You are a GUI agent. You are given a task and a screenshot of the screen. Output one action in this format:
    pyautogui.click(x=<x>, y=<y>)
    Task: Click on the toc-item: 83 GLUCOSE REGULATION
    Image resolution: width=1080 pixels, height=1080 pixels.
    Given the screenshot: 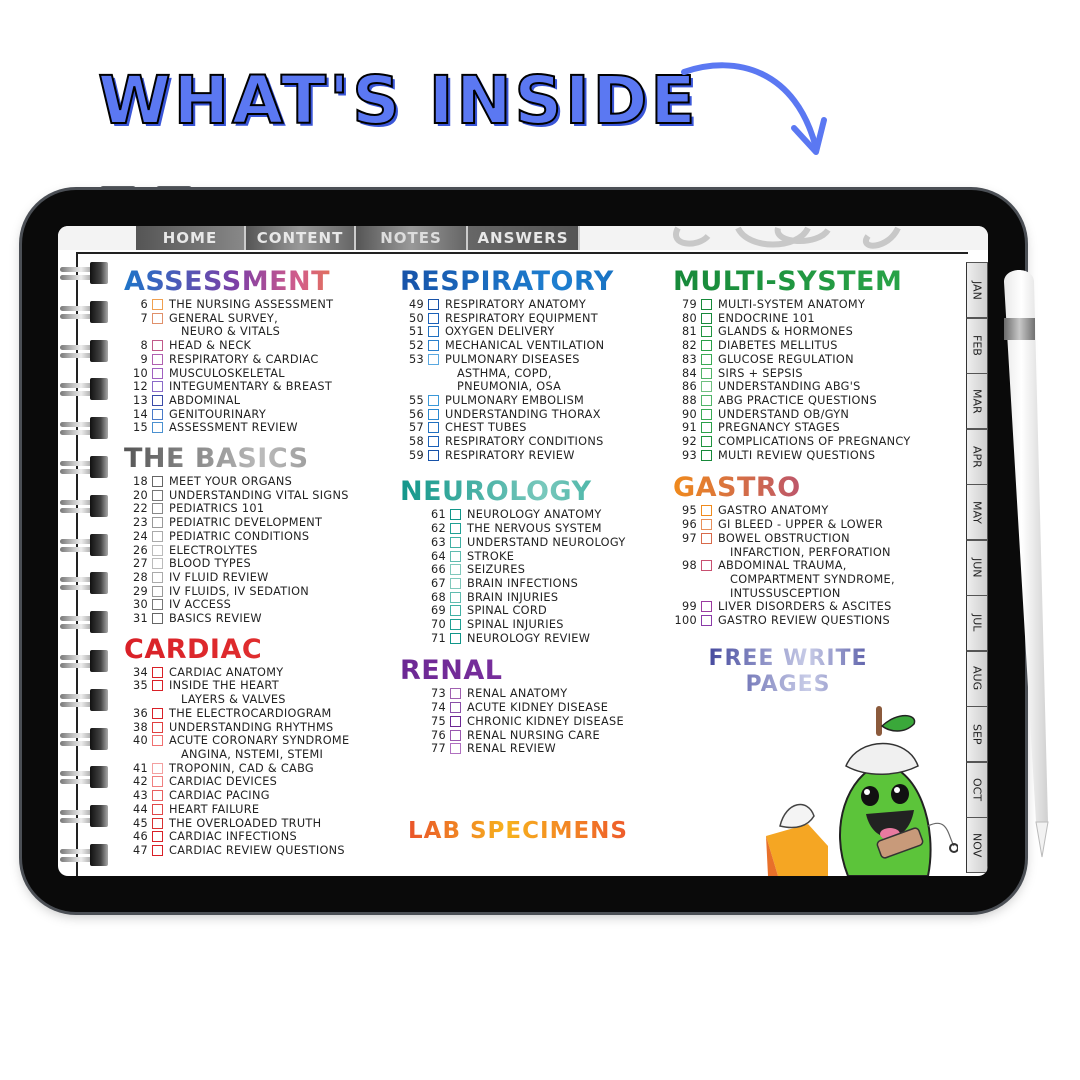 What is the action you would take?
    pyautogui.click(x=813, y=360)
    